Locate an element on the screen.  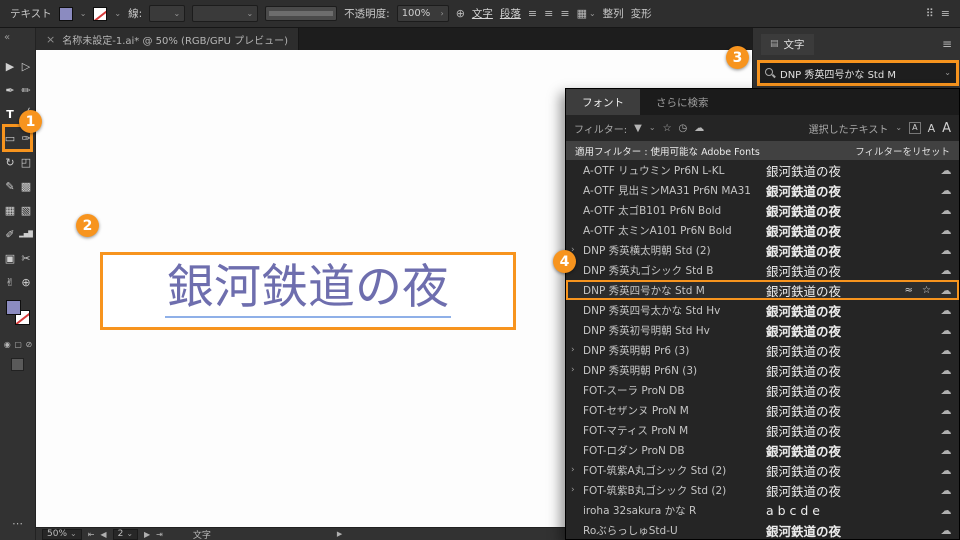
tab-find-more: さらに検索 is located at coordinates (682, 102).